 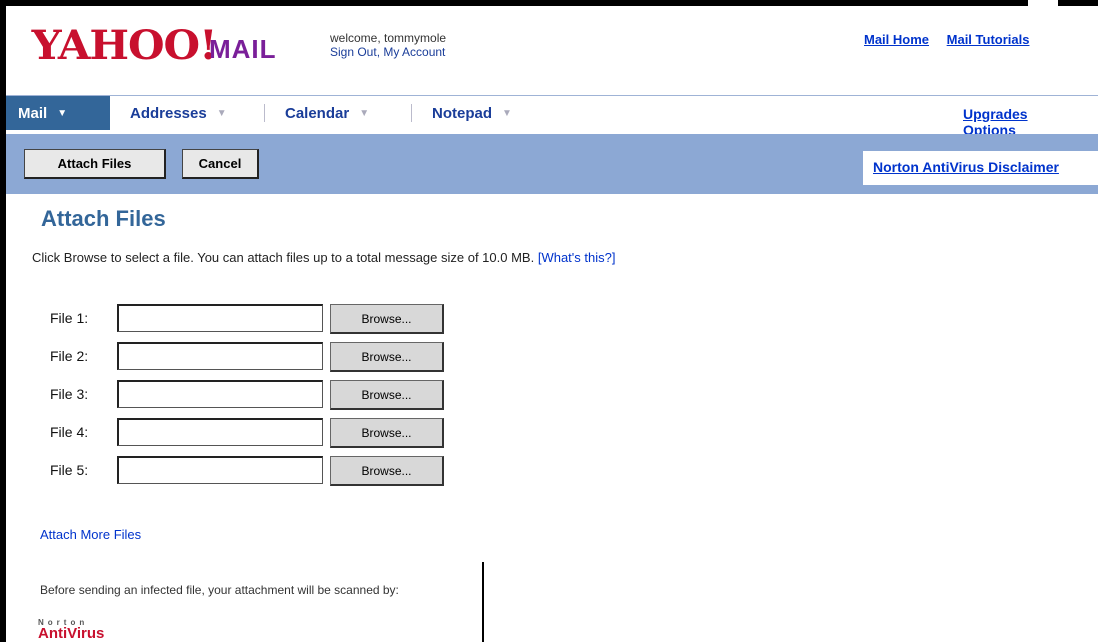 I want to click on file-label: File 1:, so click(x=69, y=318).